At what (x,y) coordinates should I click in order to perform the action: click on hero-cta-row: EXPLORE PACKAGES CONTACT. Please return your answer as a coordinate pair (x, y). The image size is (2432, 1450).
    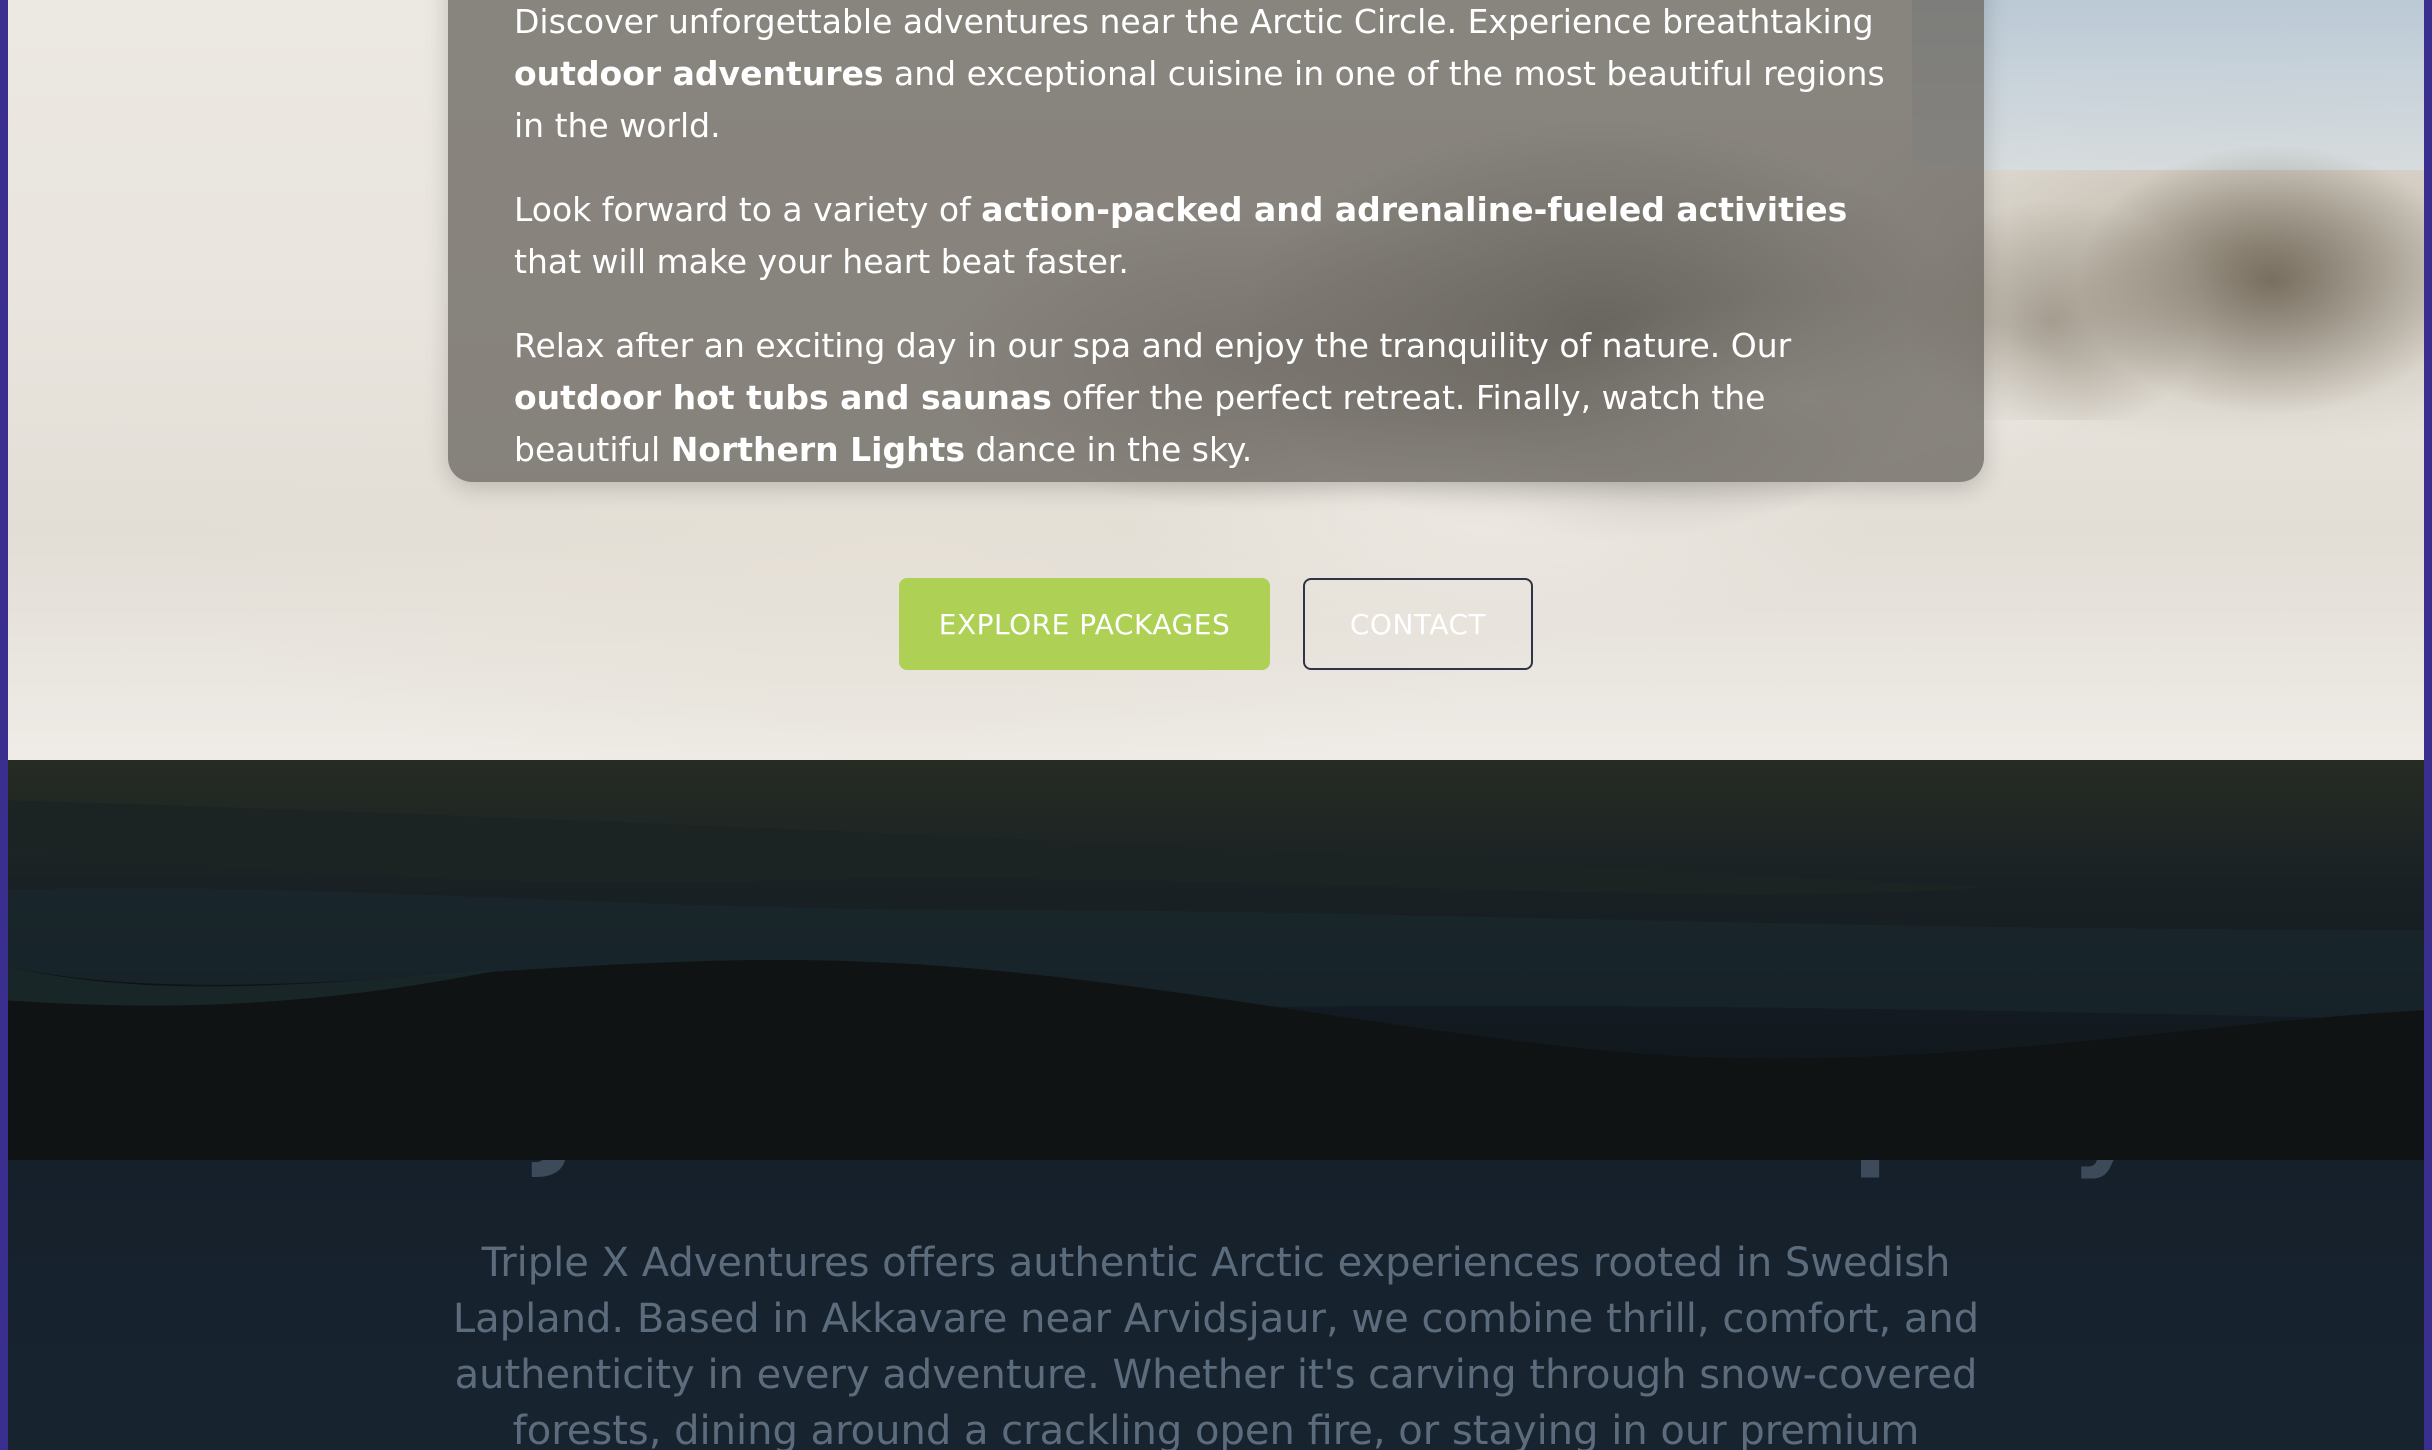
    Looking at the image, I should click on (1216, 624).